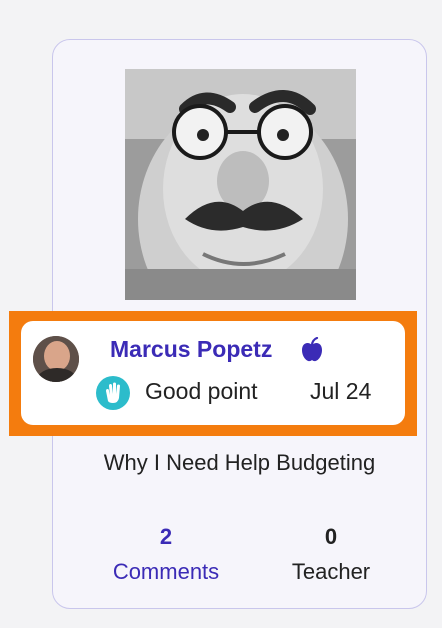  What do you see at coordinates (312, 349) in the screenshot?
I see `apple-icon` at bounding box center [312, 349].